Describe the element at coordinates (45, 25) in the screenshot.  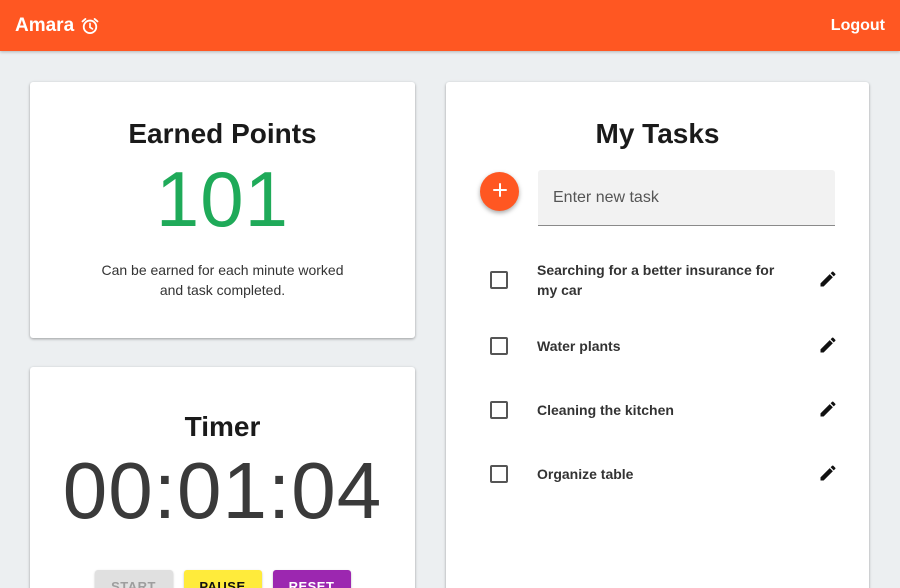
I see `app-title: Amara` at that location.